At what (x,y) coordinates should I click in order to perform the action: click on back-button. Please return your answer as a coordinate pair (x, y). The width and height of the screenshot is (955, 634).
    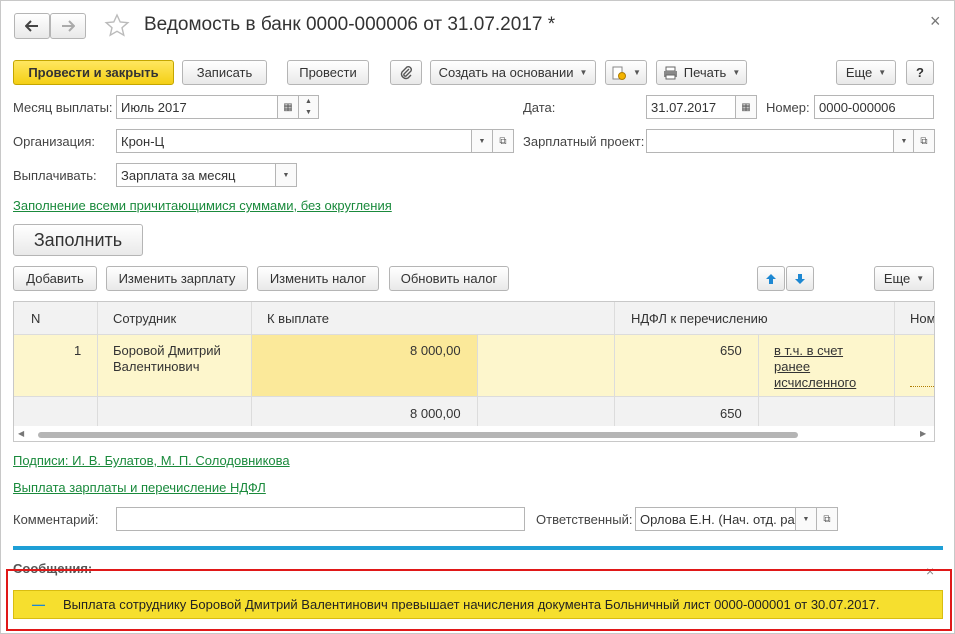
    Looking at the image, I should click on (32, 26).